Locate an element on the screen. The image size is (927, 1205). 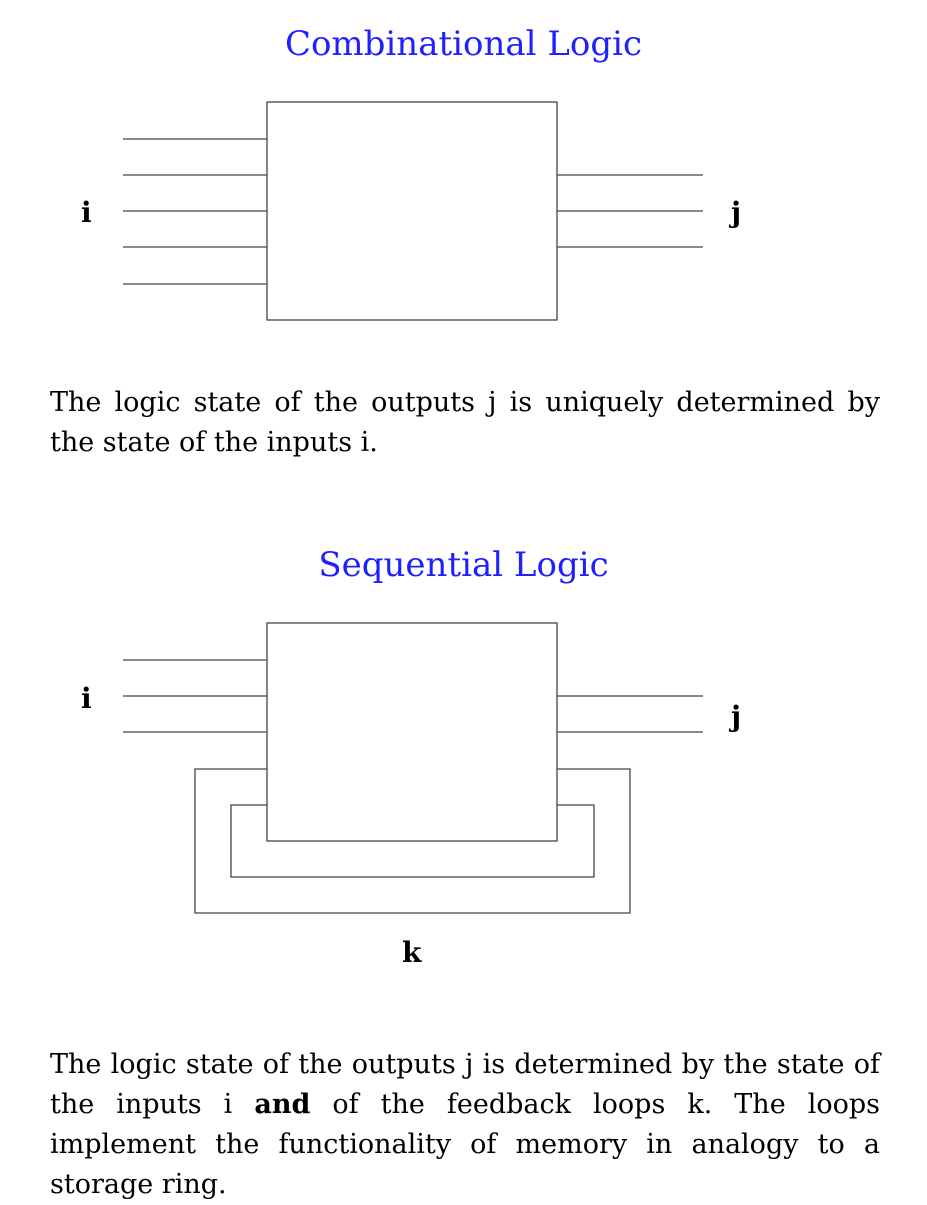
combinational-output-label: j is located at coordinates (736, 212).